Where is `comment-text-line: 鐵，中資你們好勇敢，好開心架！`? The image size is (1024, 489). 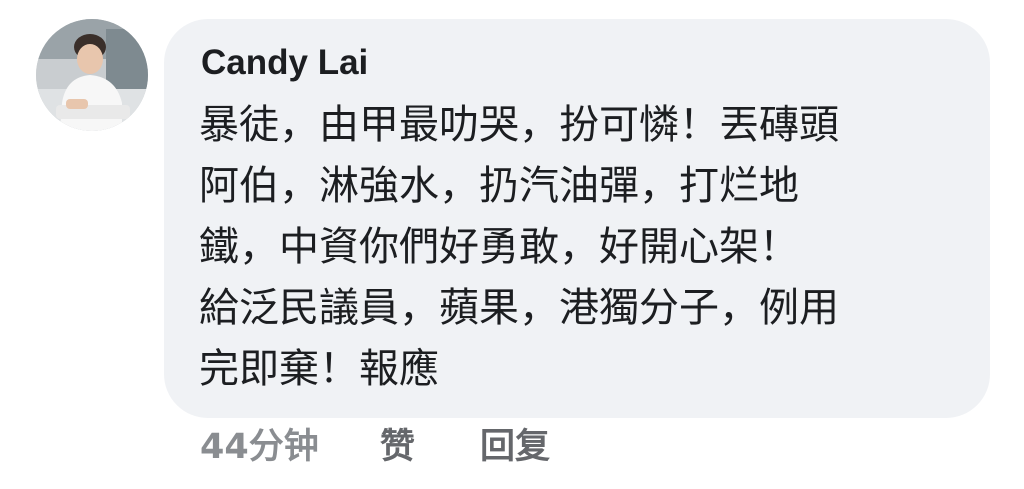 comment-text-line: 鐵，中資你們好勇敢，好開心架！ is located at coordinates (499, 247).